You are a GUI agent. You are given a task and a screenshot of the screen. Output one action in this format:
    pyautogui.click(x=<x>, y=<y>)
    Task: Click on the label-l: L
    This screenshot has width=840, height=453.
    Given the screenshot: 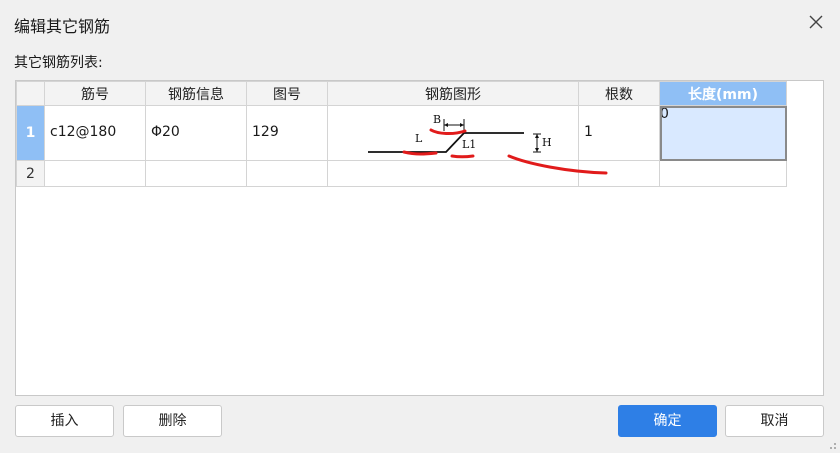 What is the action you would take?
    pyautogui.click(x=419, y=138)
    